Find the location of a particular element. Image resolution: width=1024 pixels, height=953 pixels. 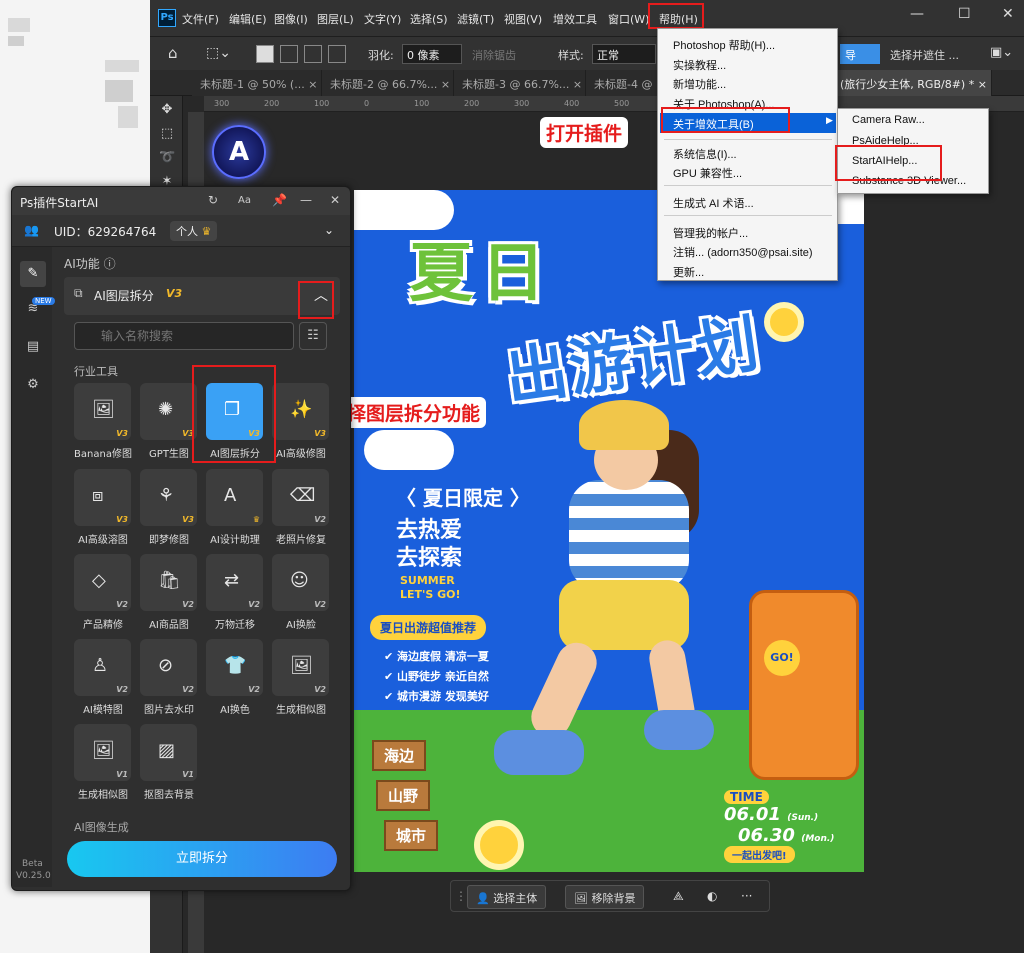

font-size-icon: Aa is located at coordinates (244, 200).